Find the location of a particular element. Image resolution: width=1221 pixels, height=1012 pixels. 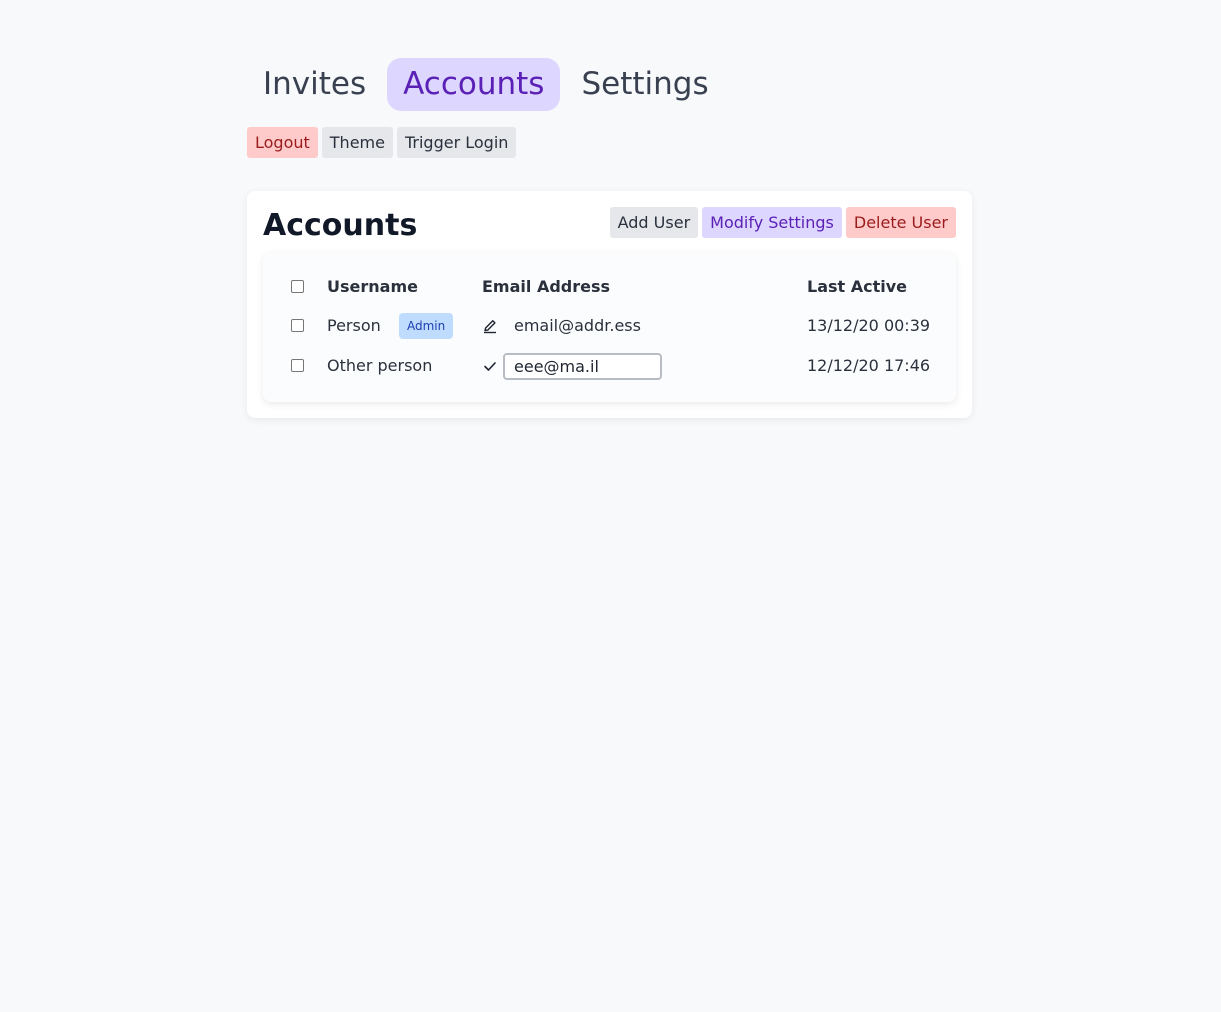

delete-user-button: Delete User is located at coordinates (900, 222).